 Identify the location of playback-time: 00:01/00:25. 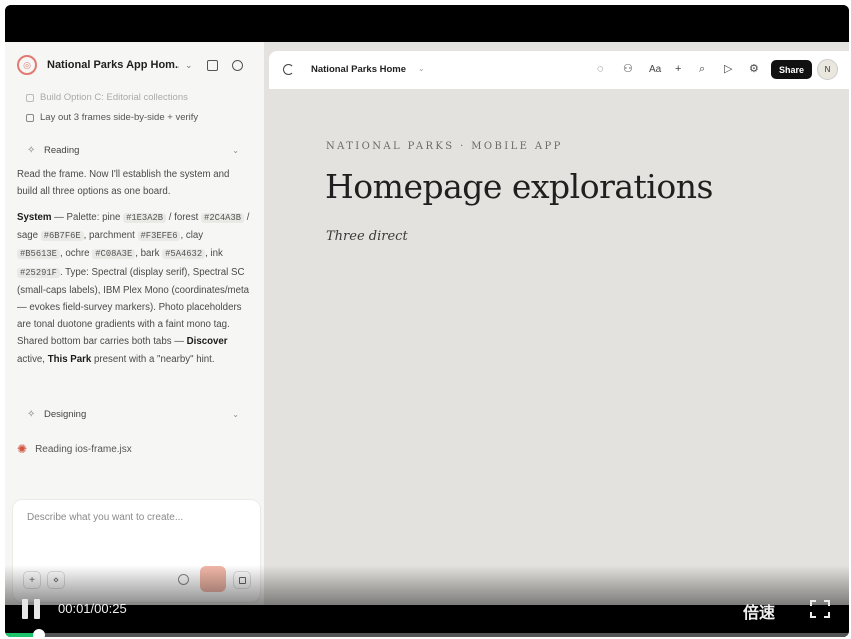
(92, 608).